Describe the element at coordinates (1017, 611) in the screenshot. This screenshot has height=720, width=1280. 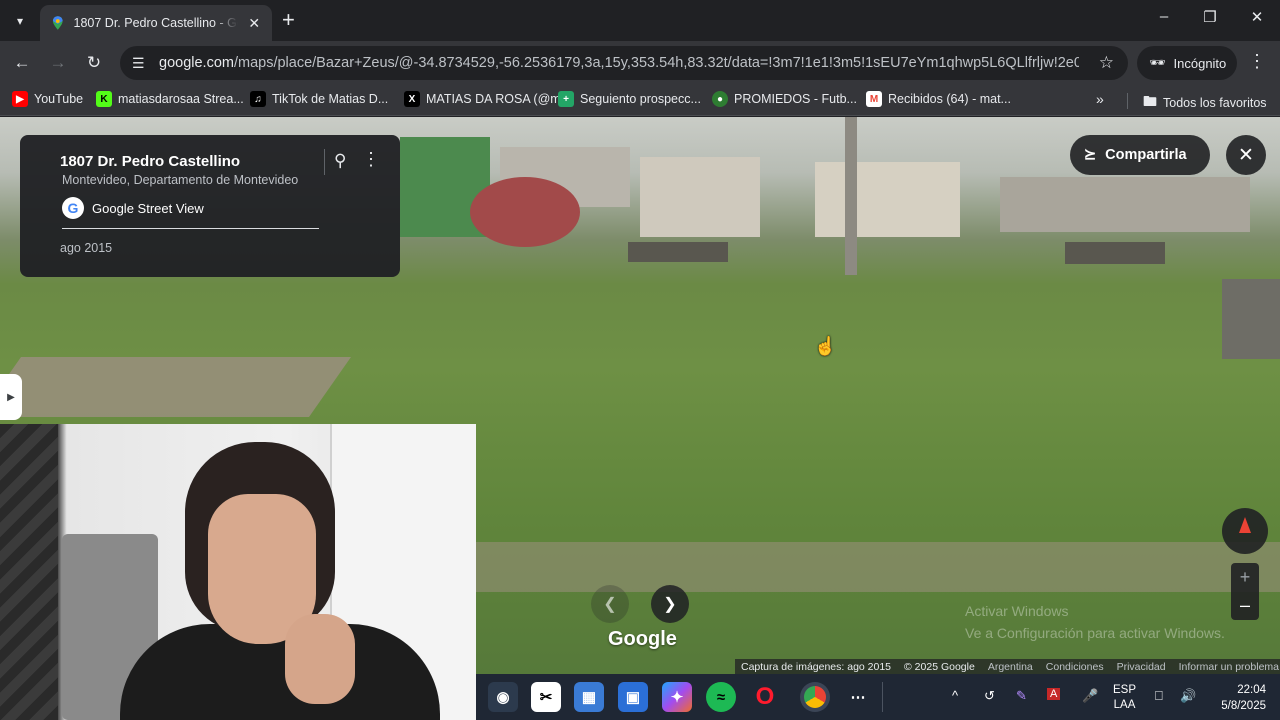
I see `watermark-line: Activar Windows` at that location.